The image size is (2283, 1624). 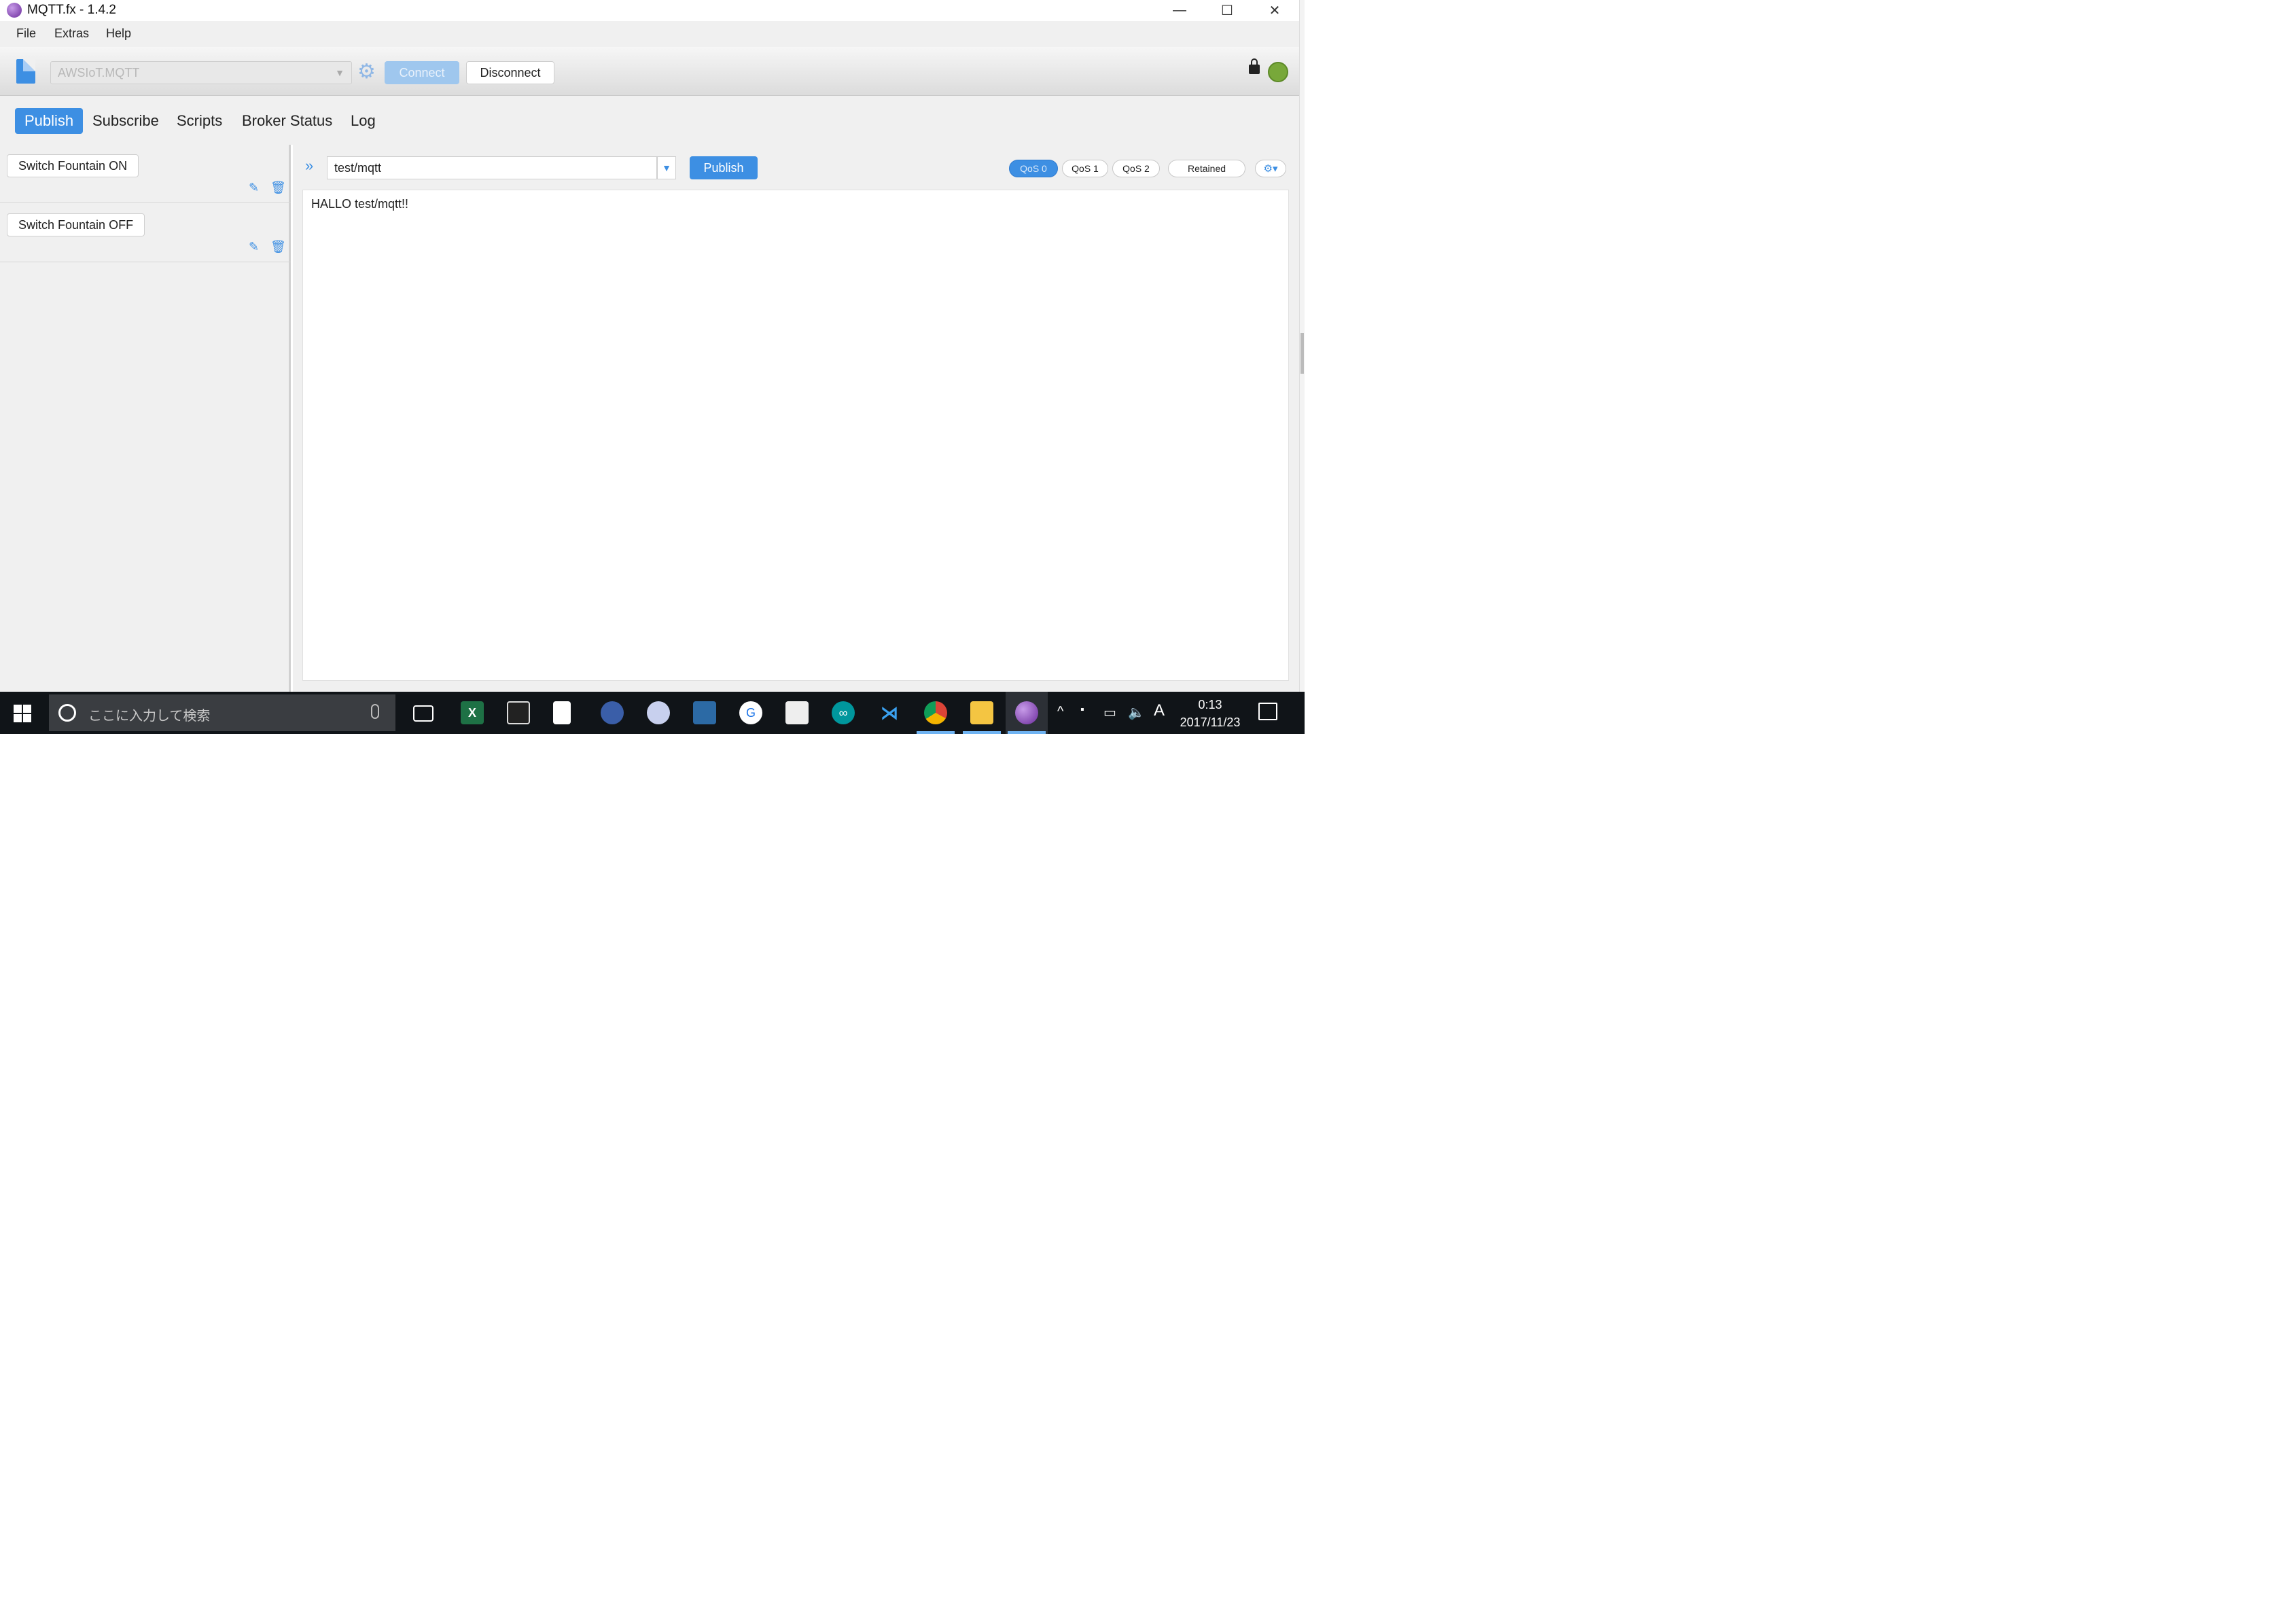 I want to click on qos2-toggle: QoS 2, so click(x=1136, y=168).